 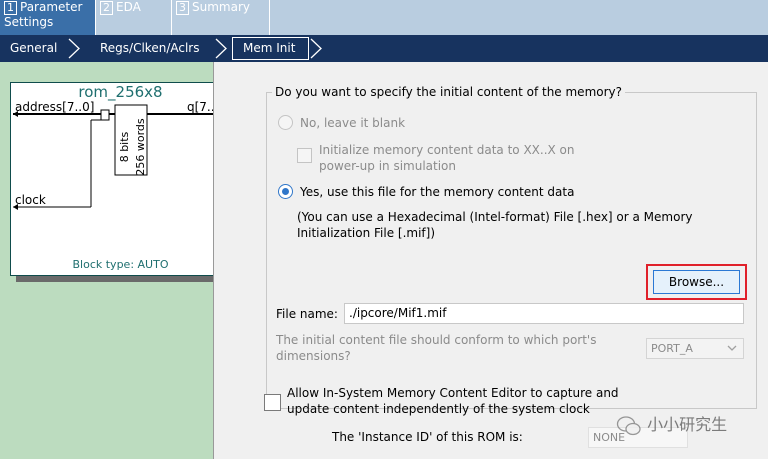 What do you see at coordinates (427, 437) in the screenshot?
I see `instance-id-label: The 'Instance ID' of this ROM is:` at bounding box center [427, 437].